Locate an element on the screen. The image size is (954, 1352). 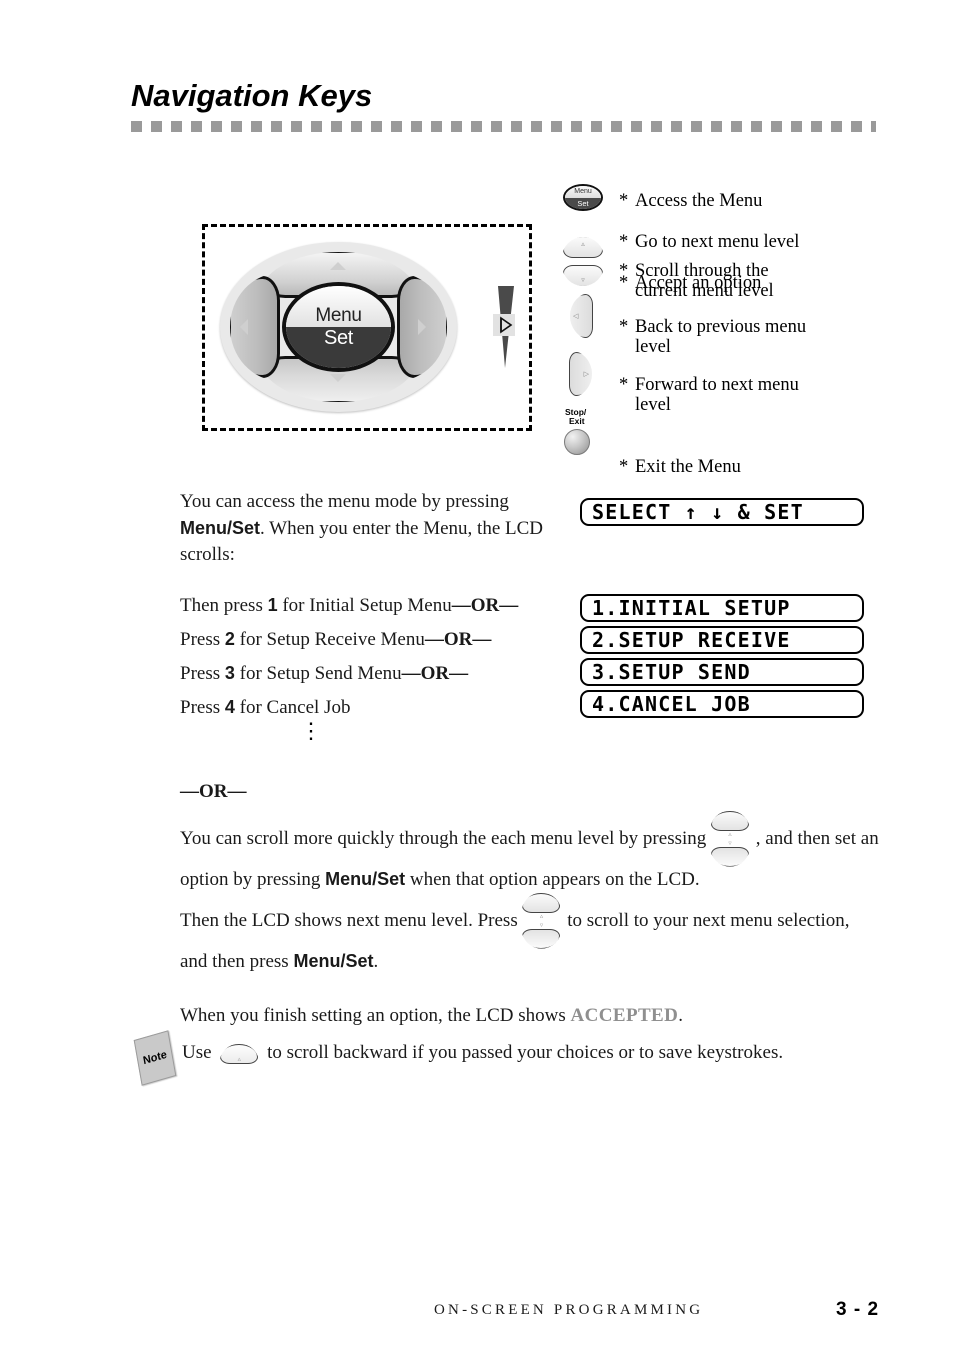
legend-bullet: Exit the Menu is located at coordinates (688, 466).